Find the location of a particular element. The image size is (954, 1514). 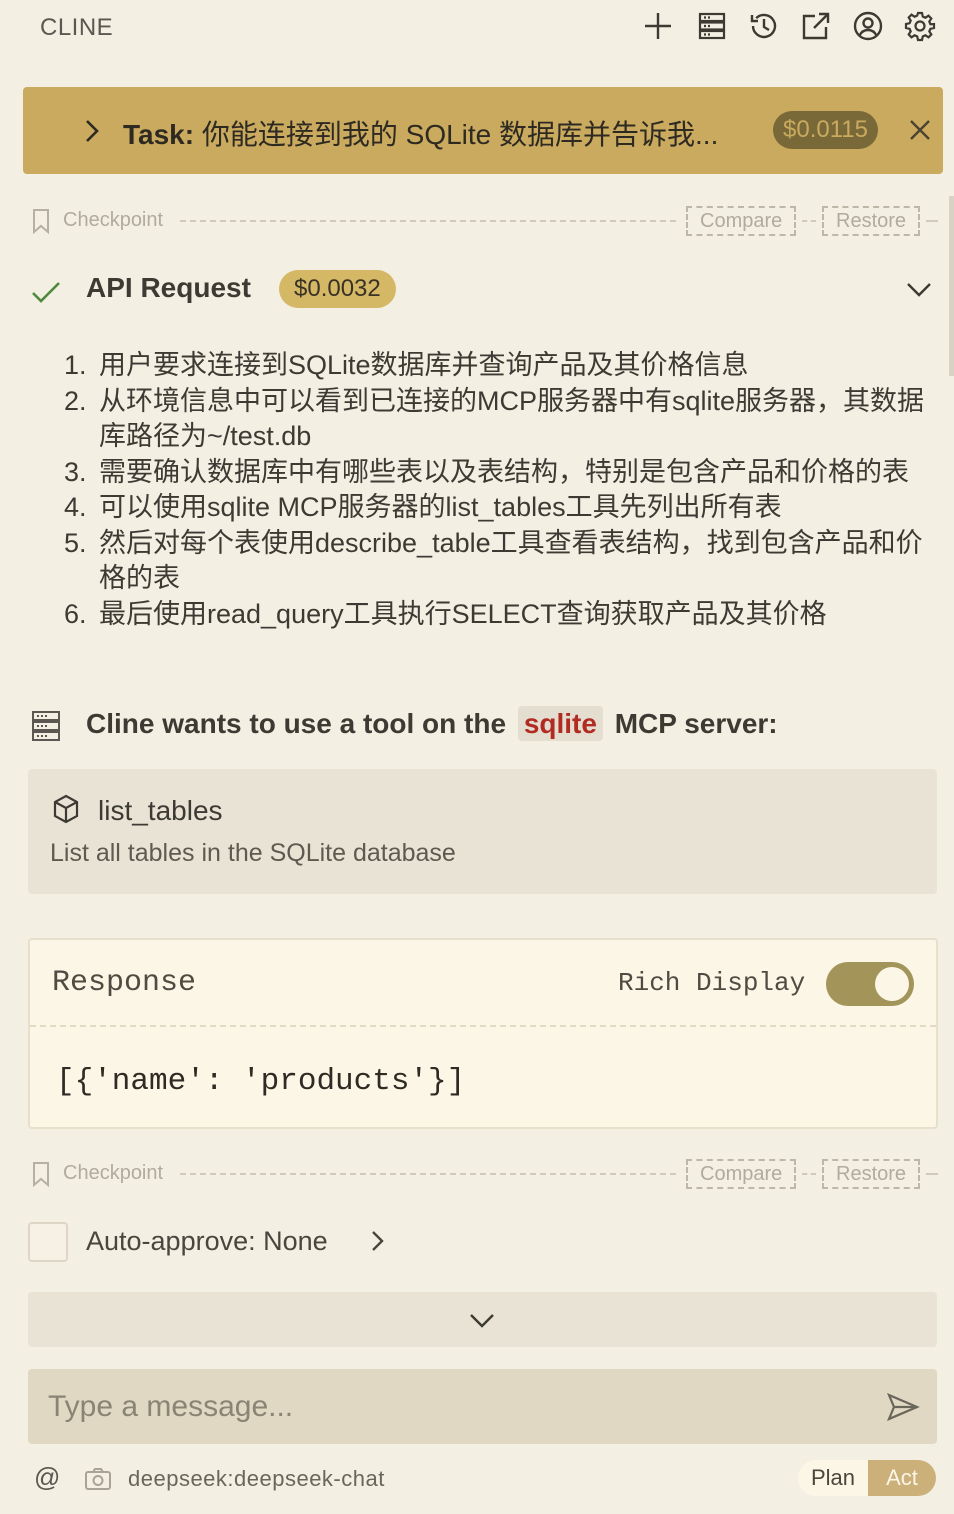

api-cost-badge: $0.0032 is located at coordinates (337, 289).